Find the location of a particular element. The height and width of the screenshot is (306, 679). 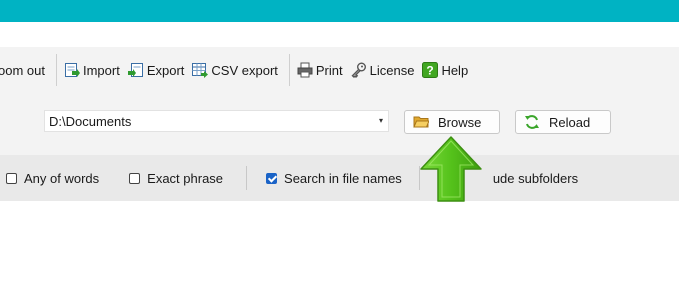

help-icon: ? is located at coordinates (430, 70).